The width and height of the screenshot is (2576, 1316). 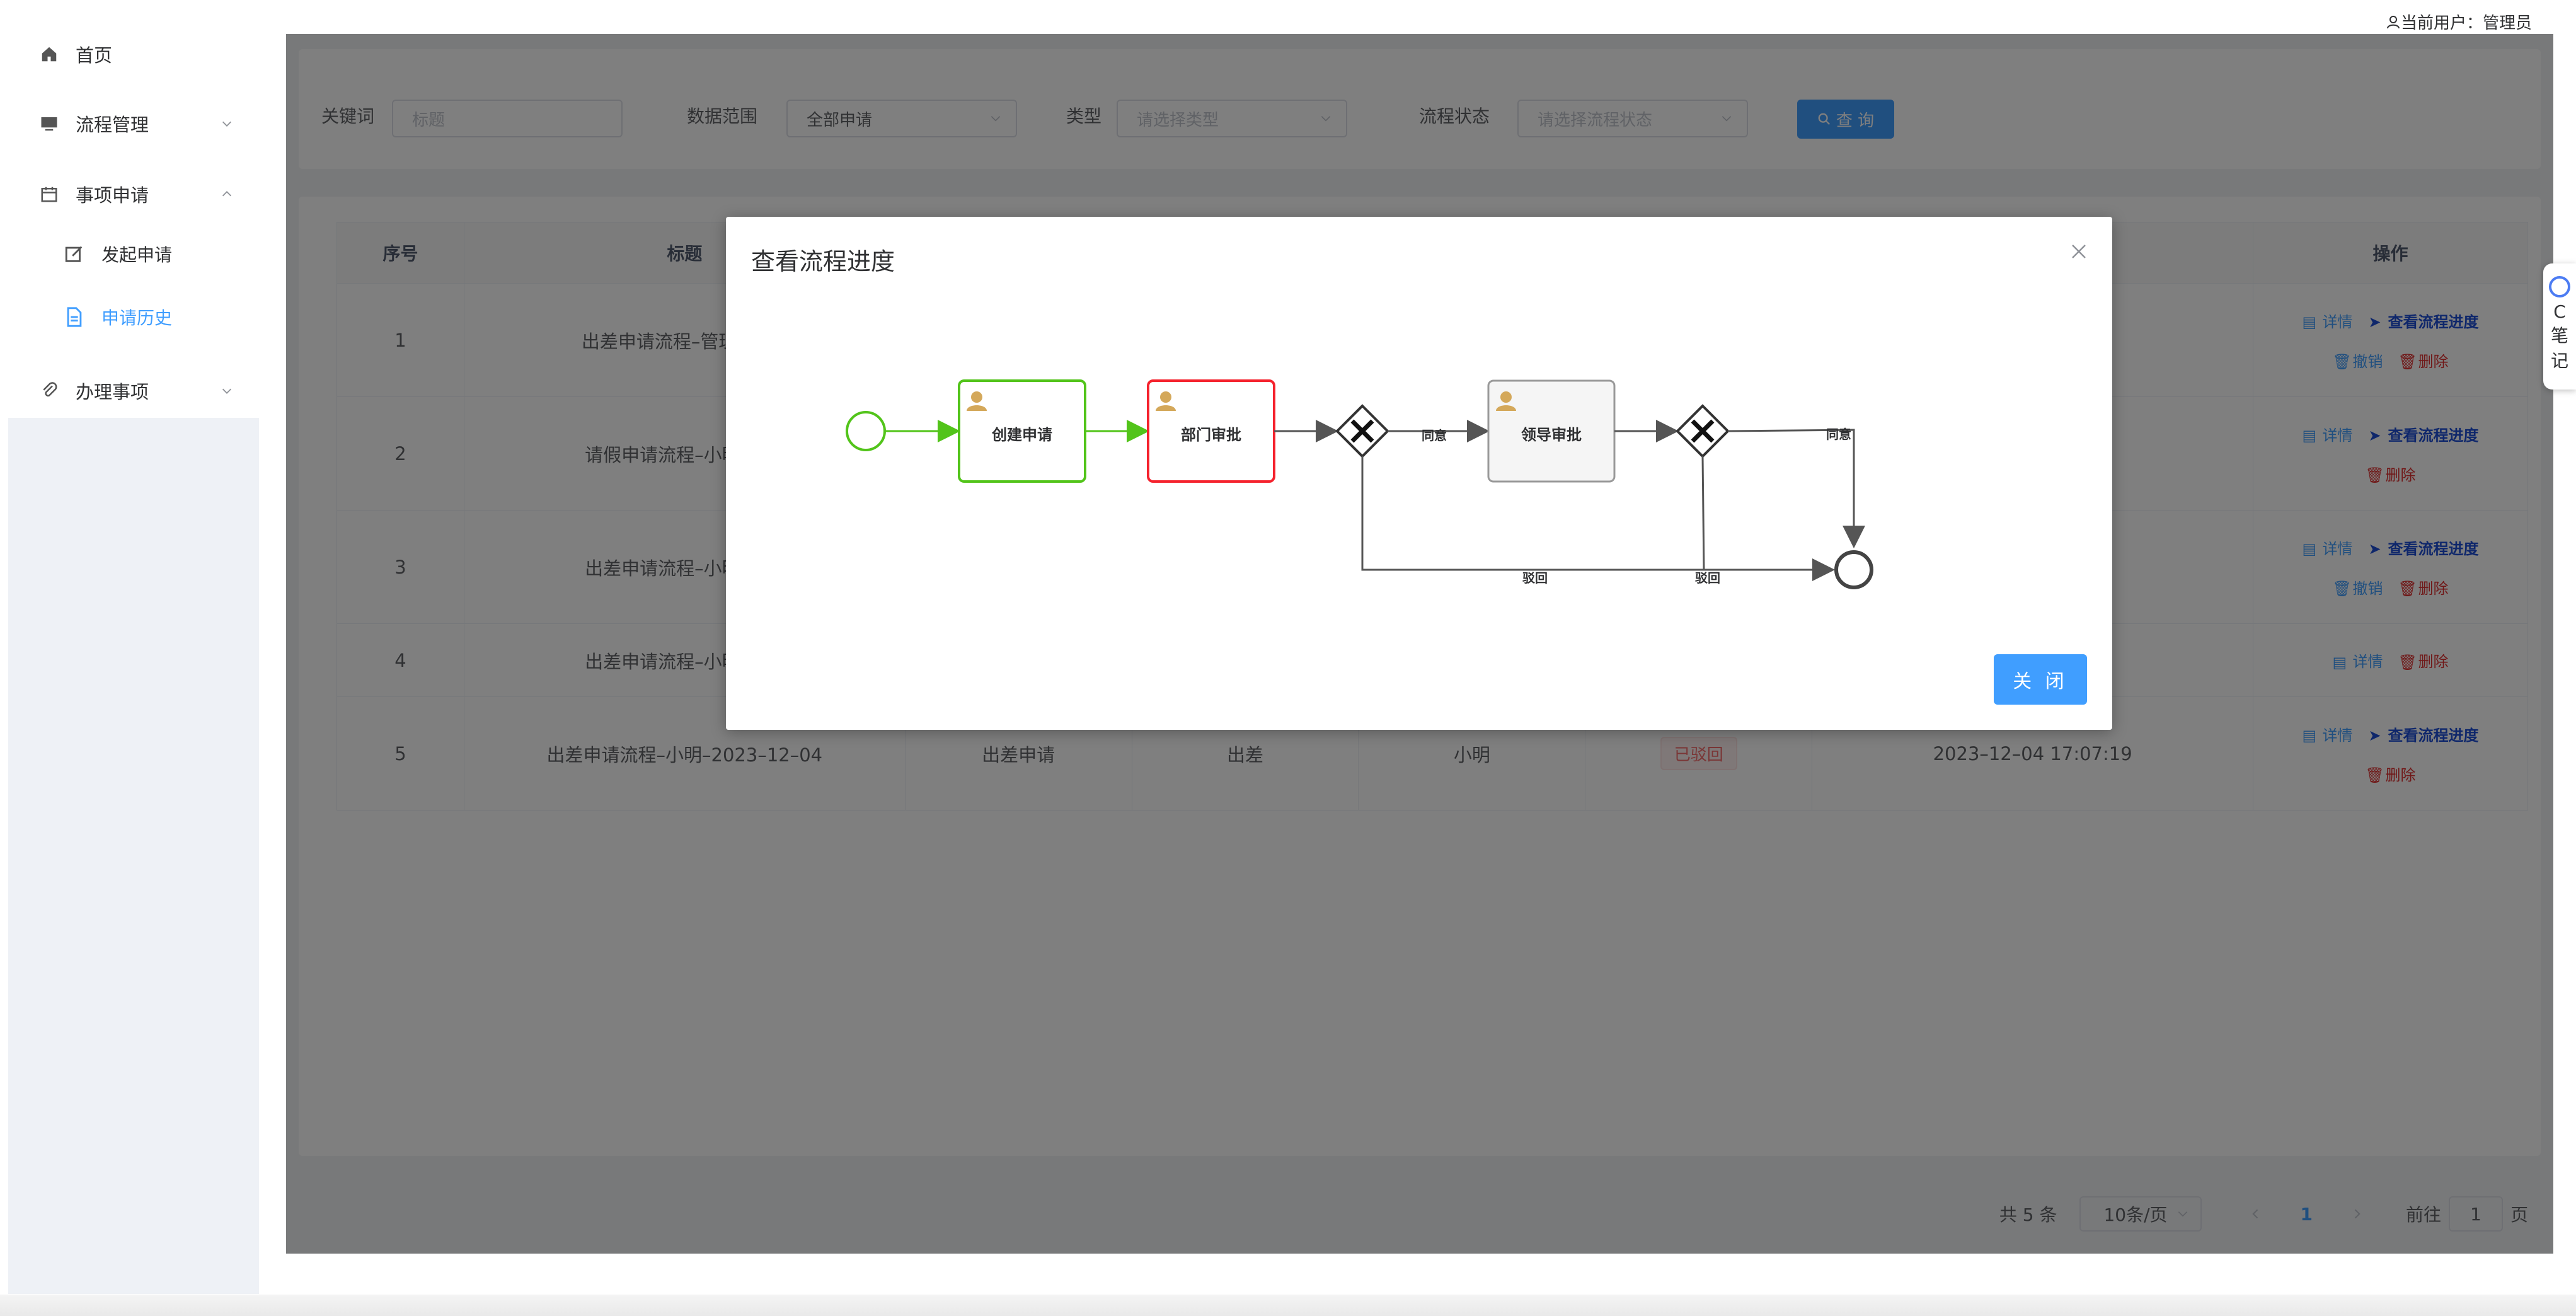 What do you see at coordinates (2559, 360) in the screenshot?
I see `widget-text: 记` at bounding box center [2559, 360].